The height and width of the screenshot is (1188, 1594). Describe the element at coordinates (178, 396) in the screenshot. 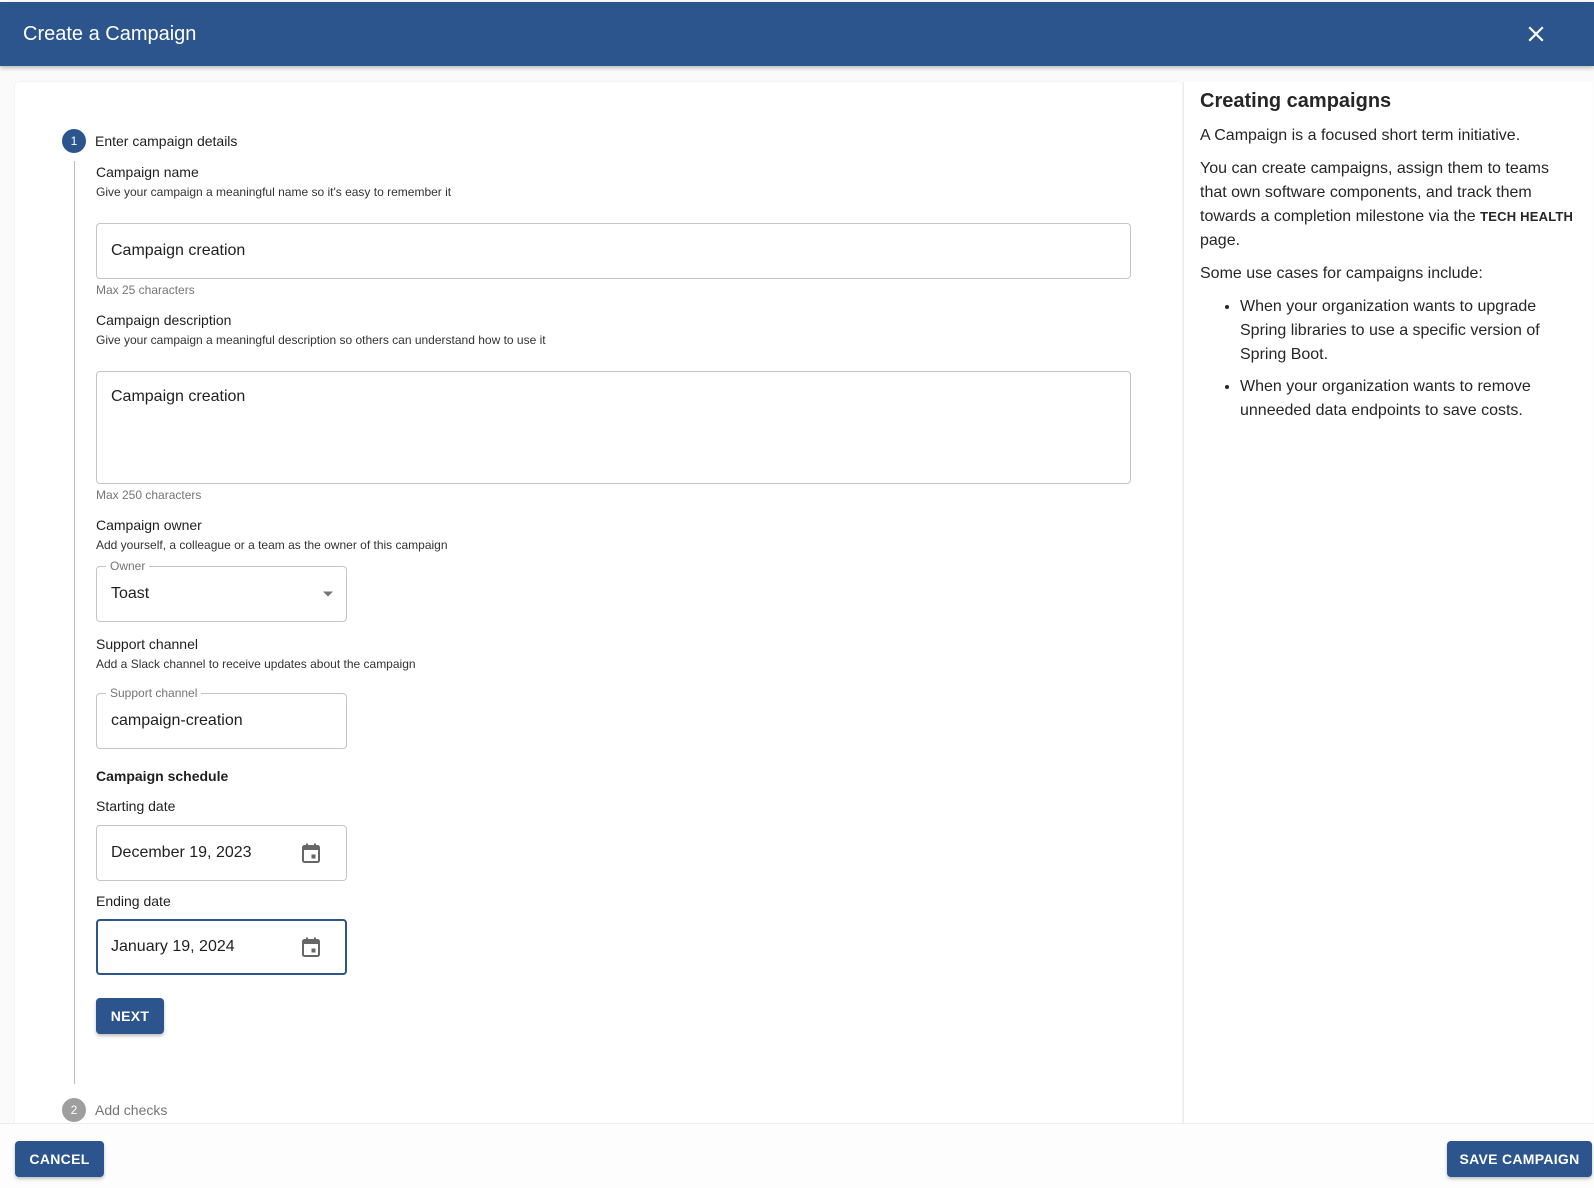

I see `campaign-description-value: Campaign creation` at that location.